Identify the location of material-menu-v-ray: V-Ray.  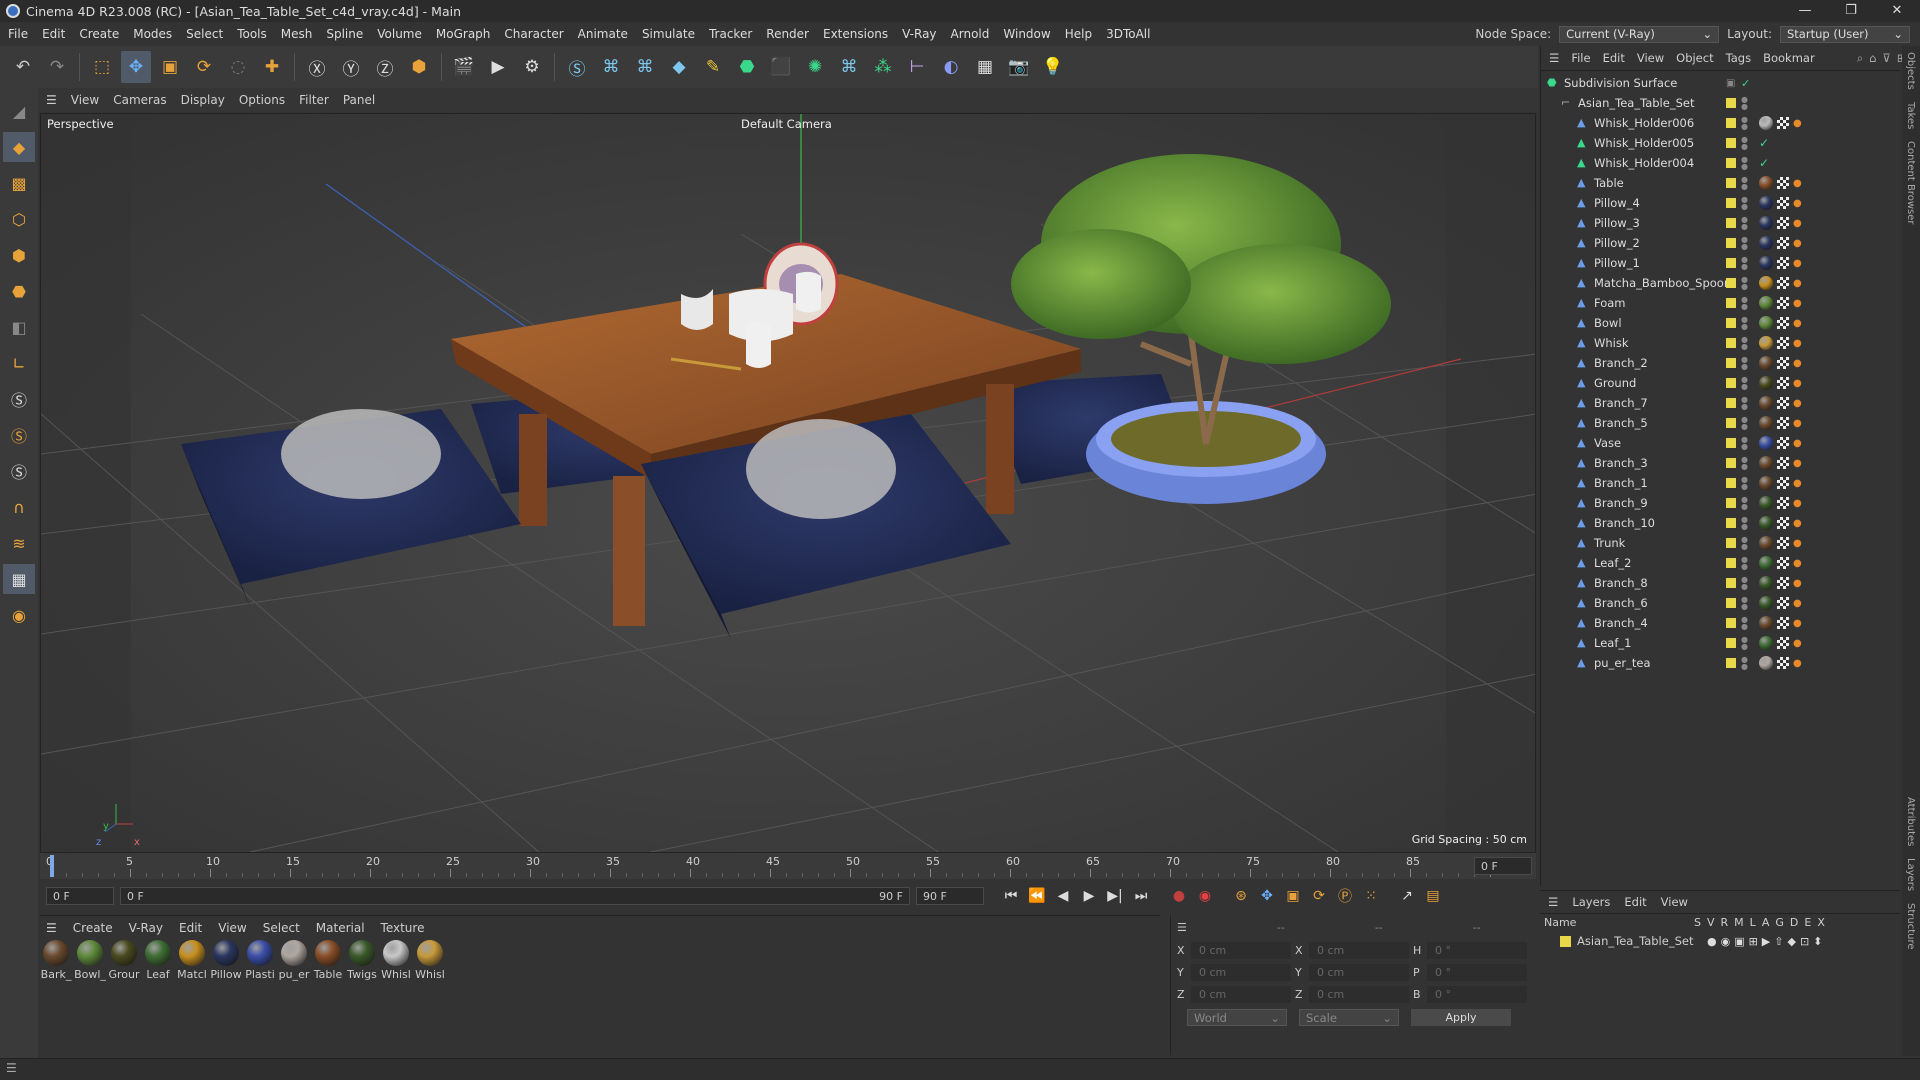
(146, 928).